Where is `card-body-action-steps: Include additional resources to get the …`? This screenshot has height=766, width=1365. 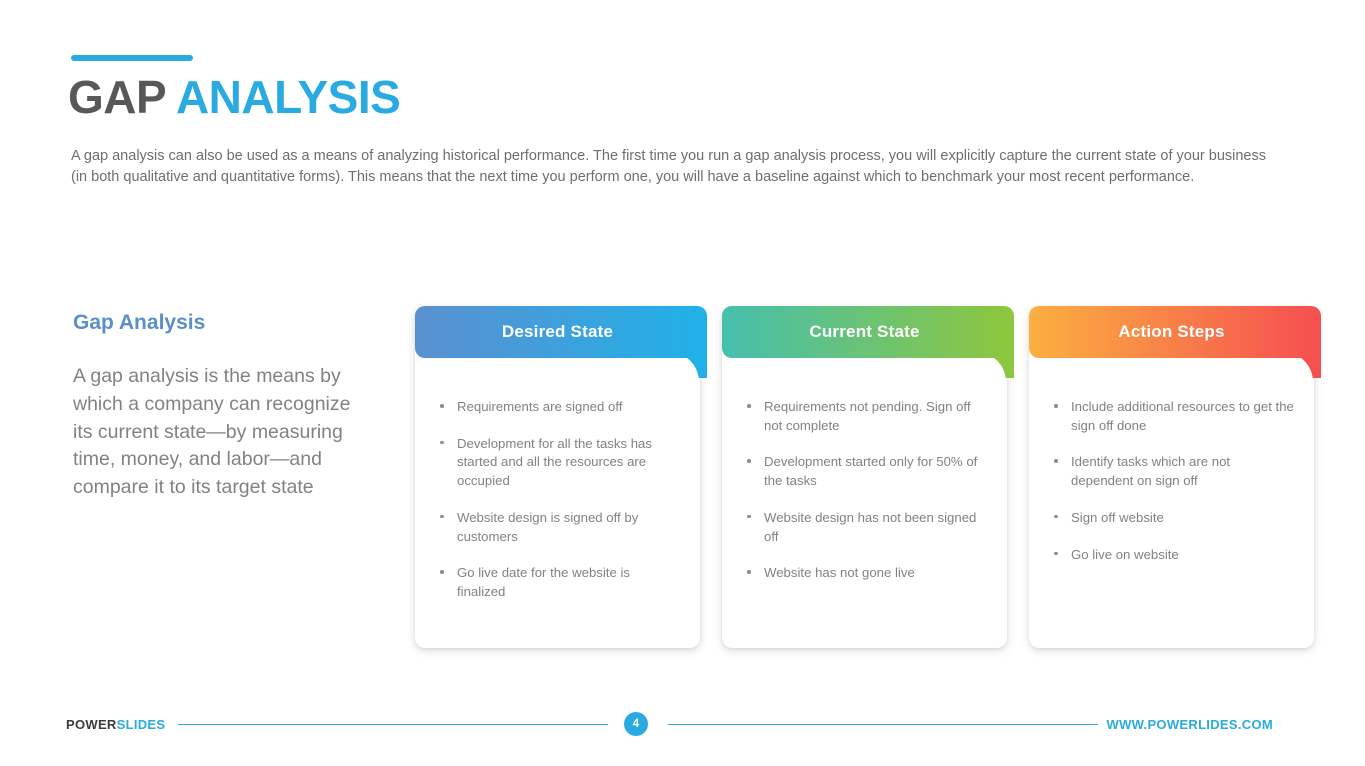 card-body-action-steps: Include additional resources to get the … is located at coordinates (1171, 503).